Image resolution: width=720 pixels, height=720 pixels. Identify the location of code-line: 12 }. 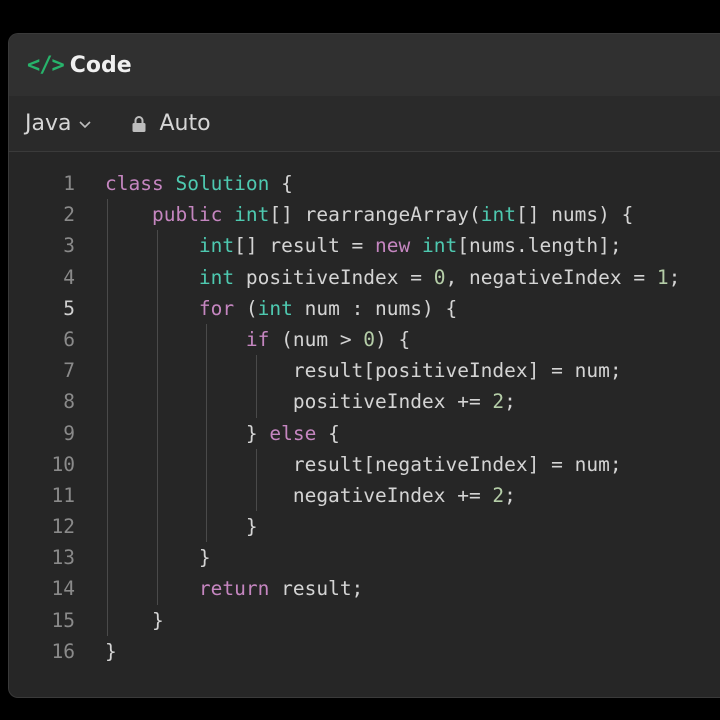
(364, 526).